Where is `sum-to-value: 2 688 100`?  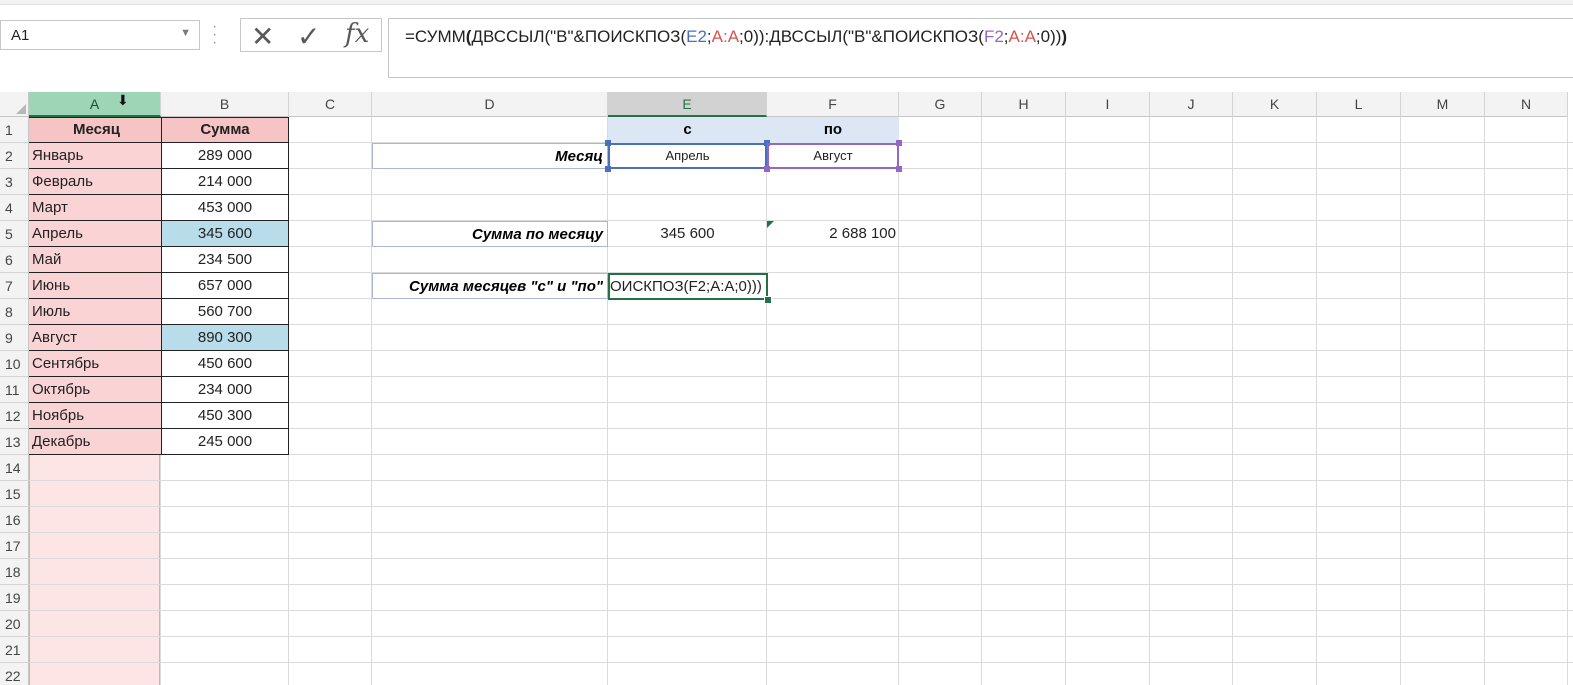
sum-to-value: 2 688 100 is located at coordinates (862, 233).